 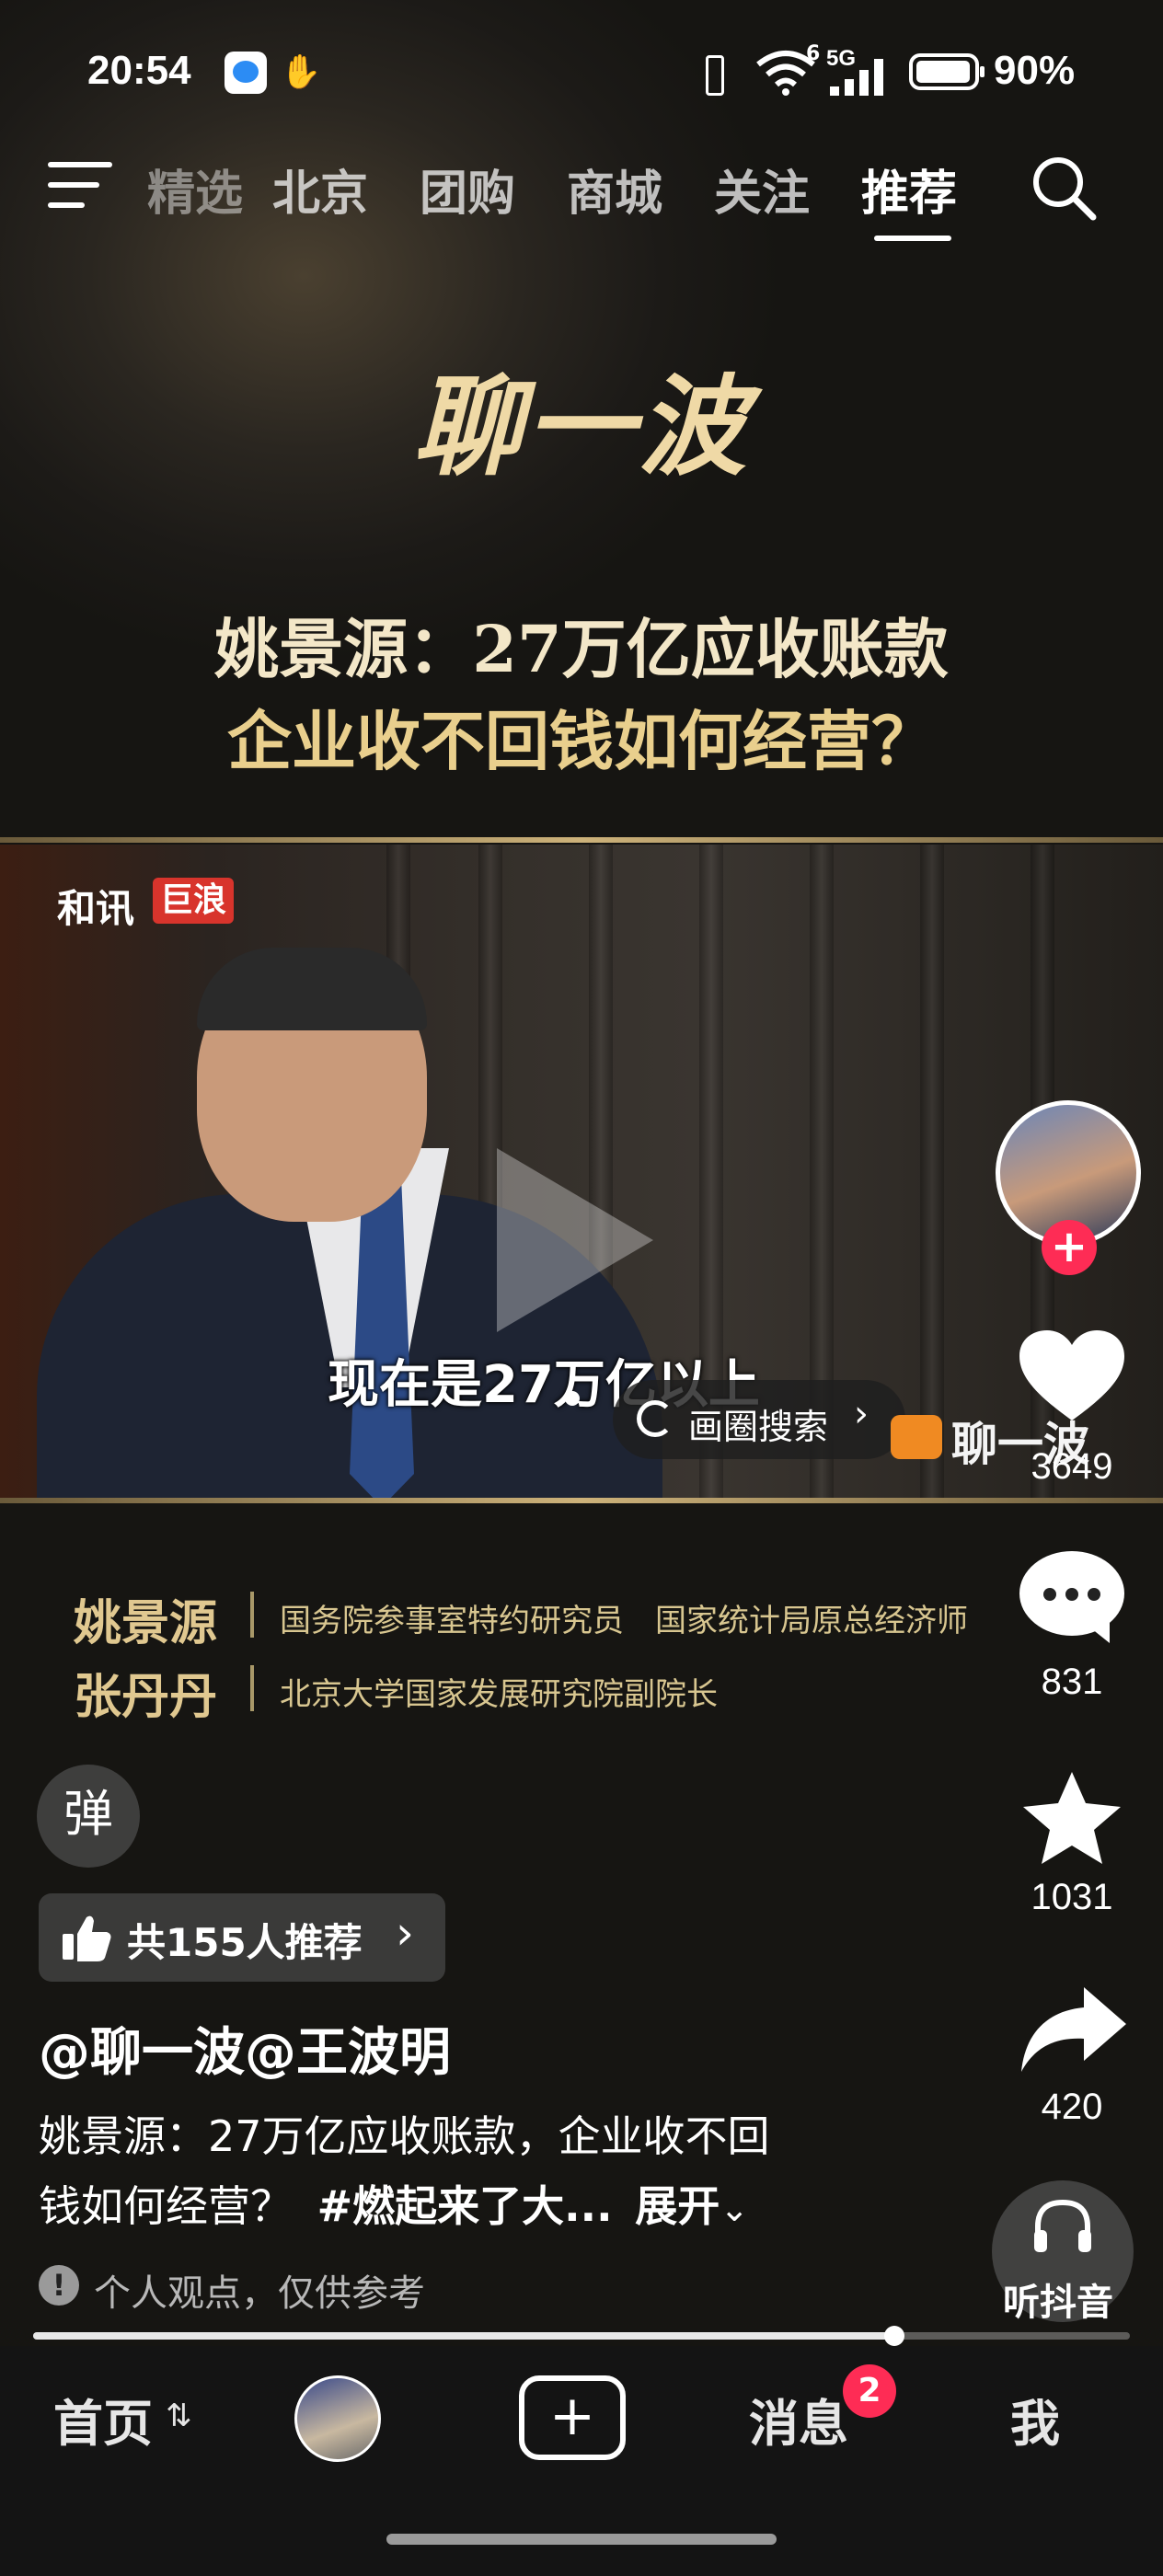 What do you see at coordinates (245, 1942) in the screenshot?
I see `recommend-label: 共155人推荐` at bounding box center [245, 1942].